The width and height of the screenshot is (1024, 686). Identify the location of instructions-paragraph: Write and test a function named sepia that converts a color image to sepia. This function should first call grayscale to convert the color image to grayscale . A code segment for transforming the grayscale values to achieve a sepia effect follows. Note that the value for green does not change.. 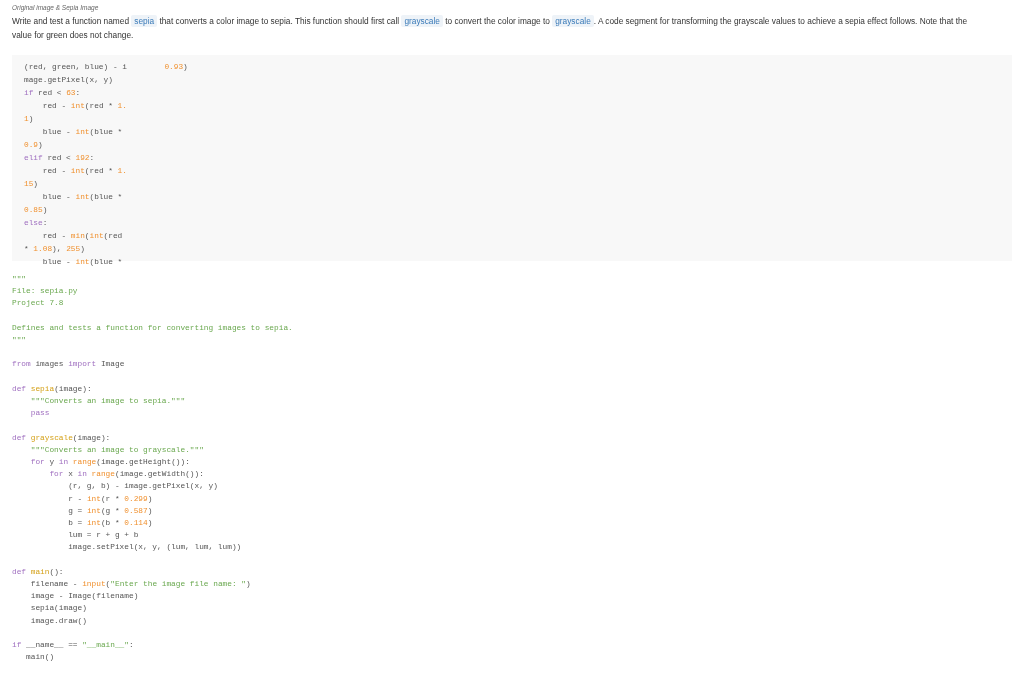
(490, 28).